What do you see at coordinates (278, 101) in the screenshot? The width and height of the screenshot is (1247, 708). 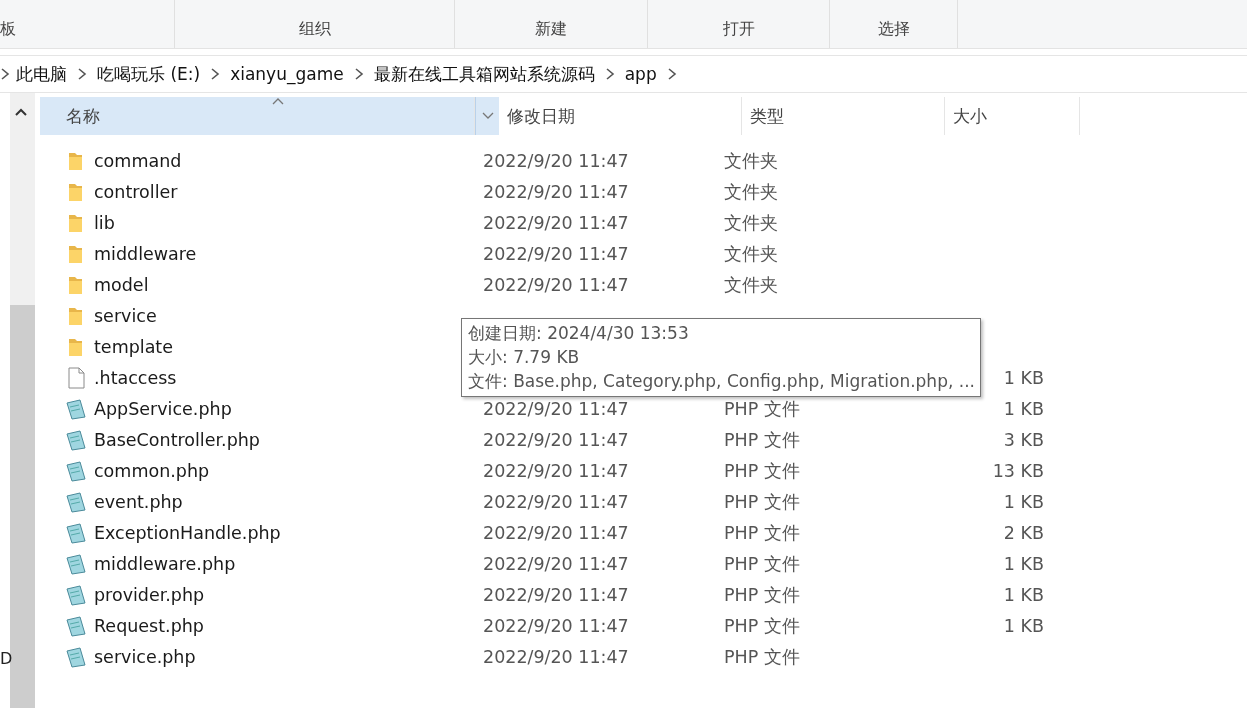 I see `sort-caret-icon` at bounding box center [278, 101].